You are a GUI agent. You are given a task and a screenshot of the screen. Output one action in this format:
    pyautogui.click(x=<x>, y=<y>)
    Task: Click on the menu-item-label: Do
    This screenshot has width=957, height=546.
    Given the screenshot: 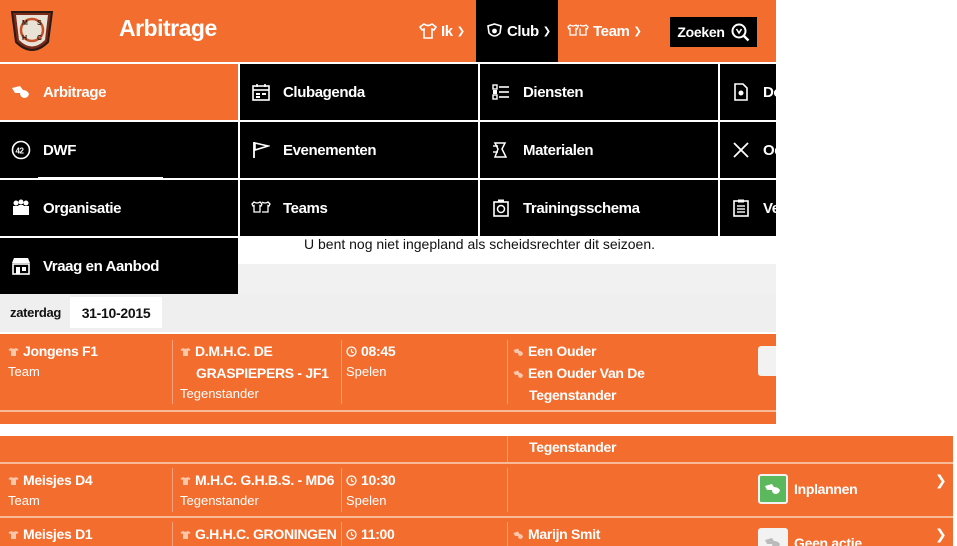 What is the action you would take?
    pyautogui.click(x=769, y=92)
    